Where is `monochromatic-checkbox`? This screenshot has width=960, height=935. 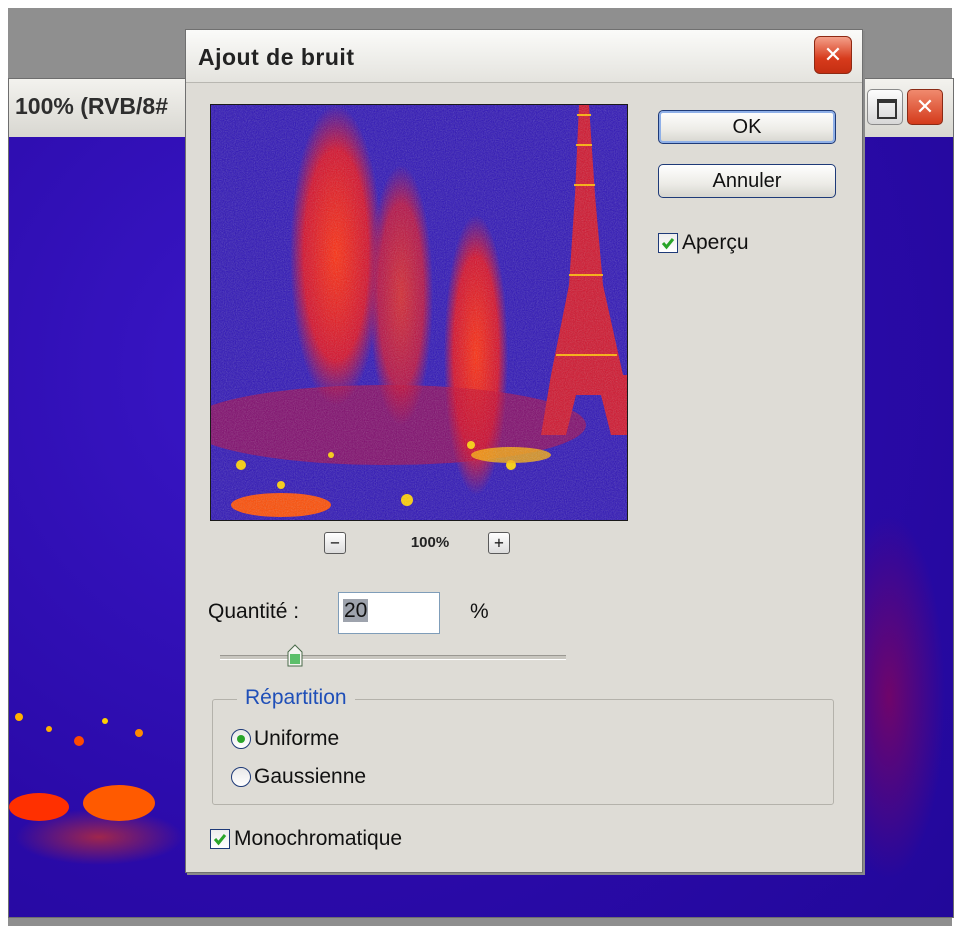
monochromatic-checkbox is located at coordinates (220, 839).